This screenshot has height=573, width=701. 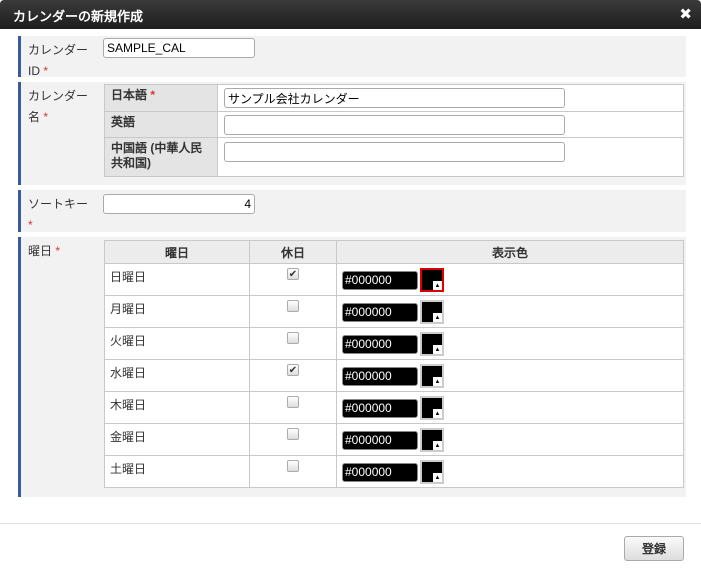 I want to click on weekday-table-row: 水曜日 ✔ #000000 ▲, so click(x=394, y=375).